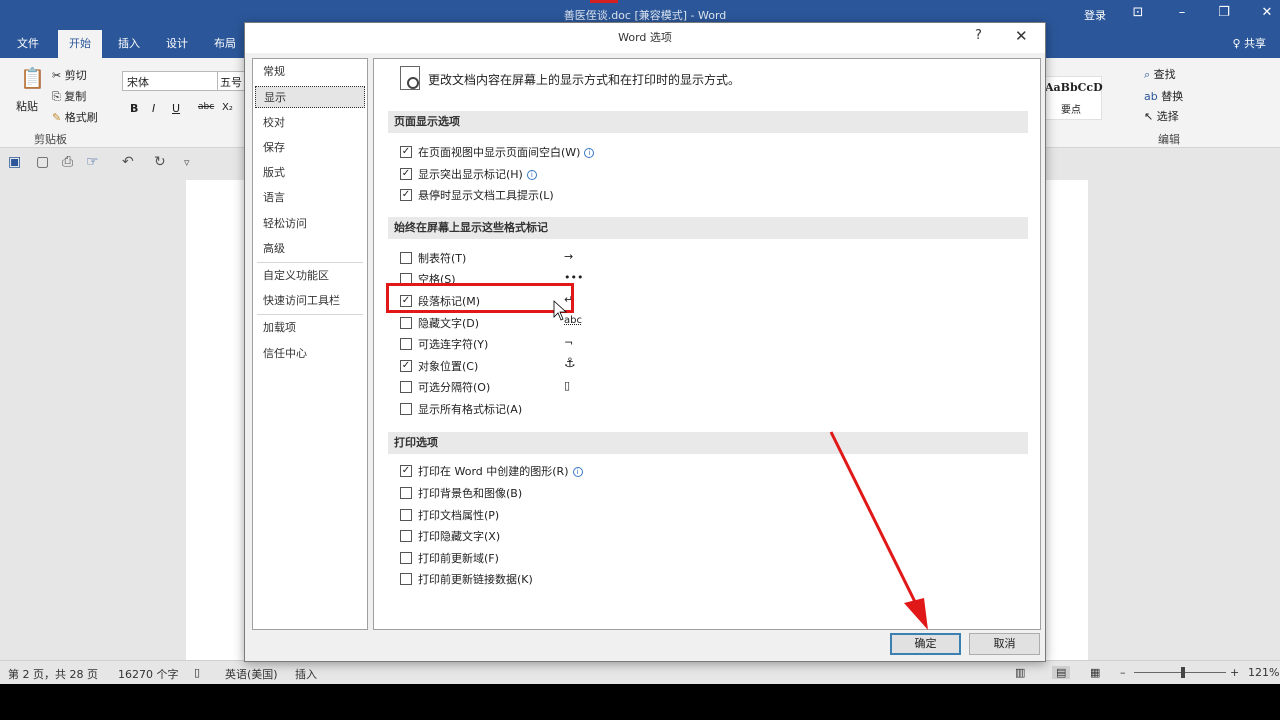 This screenshot has width=1280, height=720. What do you see at coordinates (604, 1) in the screenshot?
I see `recording-marker` at bounding box center [604, 1].